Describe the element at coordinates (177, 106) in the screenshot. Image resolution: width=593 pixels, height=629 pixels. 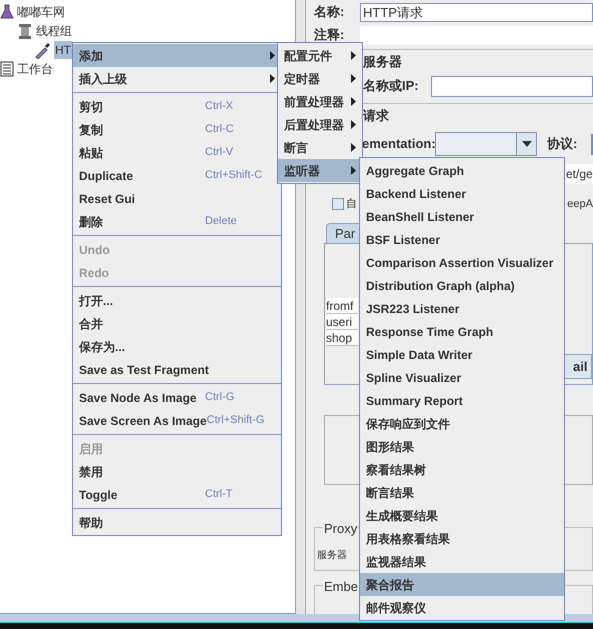
I see `menu-item: 剪切 Ctrl-X` at that location.